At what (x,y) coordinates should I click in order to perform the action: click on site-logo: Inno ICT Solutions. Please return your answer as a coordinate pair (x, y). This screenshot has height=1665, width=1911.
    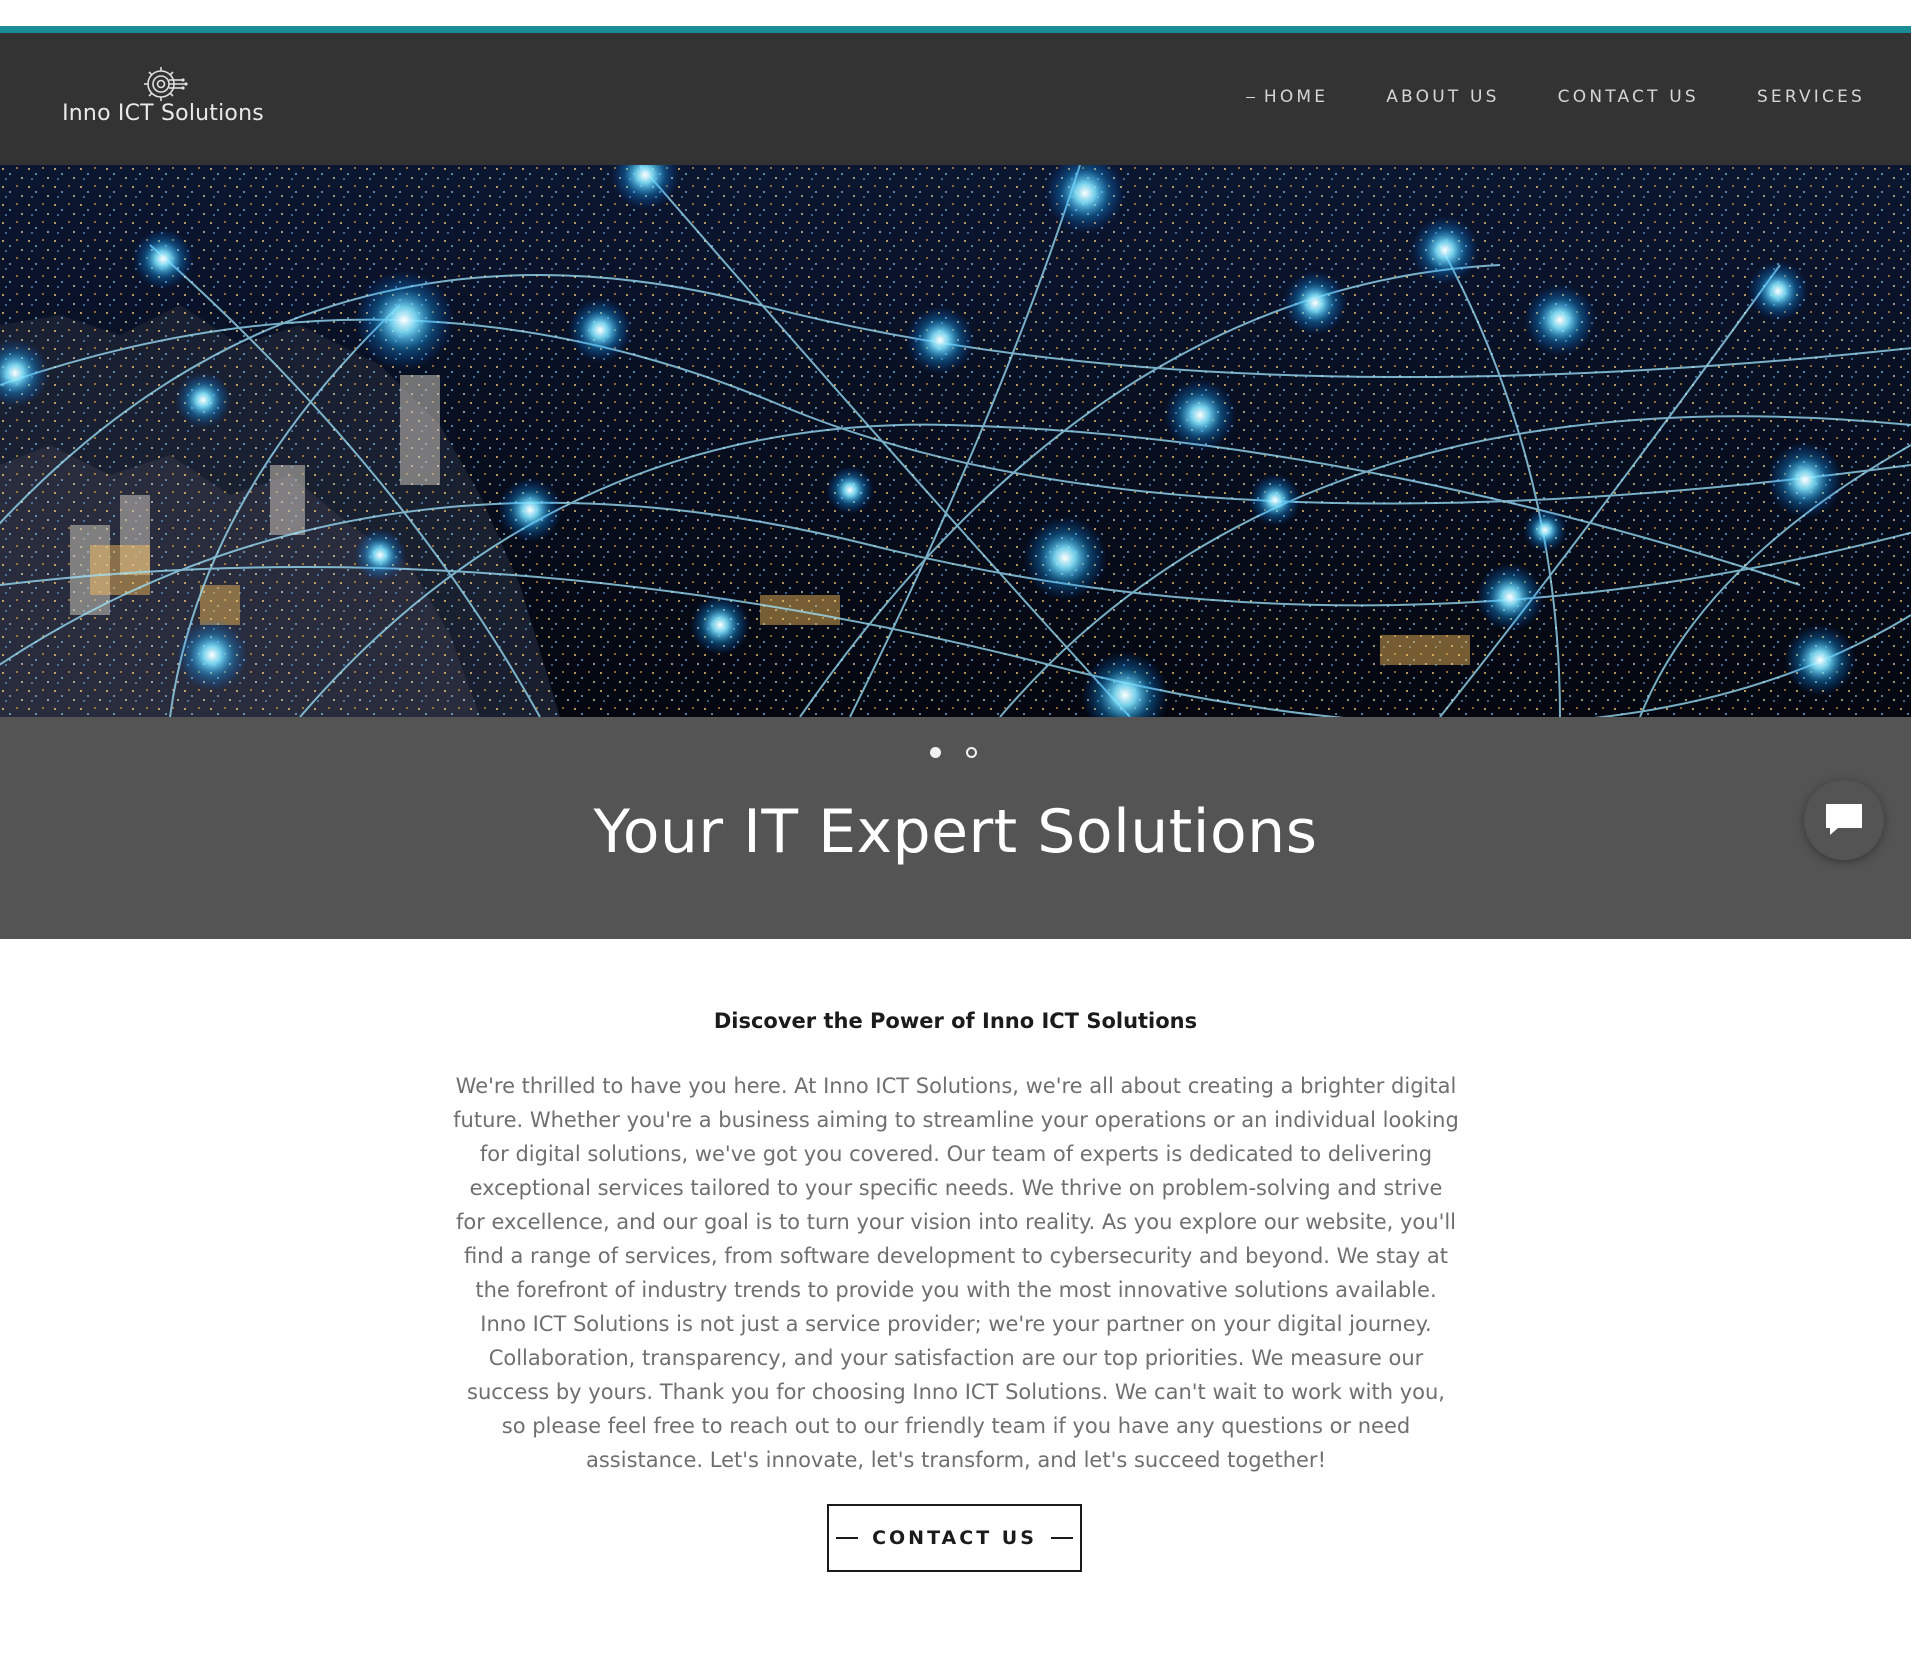
    Looking at the image, I should click on (163, 98).